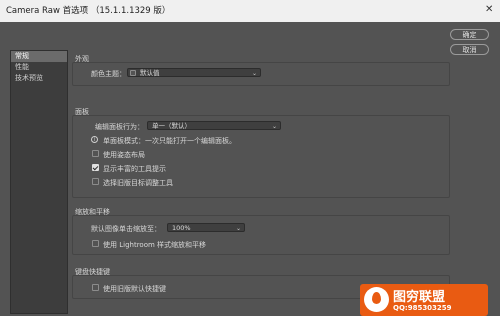 The width and height of the screenshot is (500, 316). Describe the element at coordinates (250, 11) in the screenshot. I see `title-bar: Camera Raw 首选项 （15.1.1.1329 版） ✕` at that location.